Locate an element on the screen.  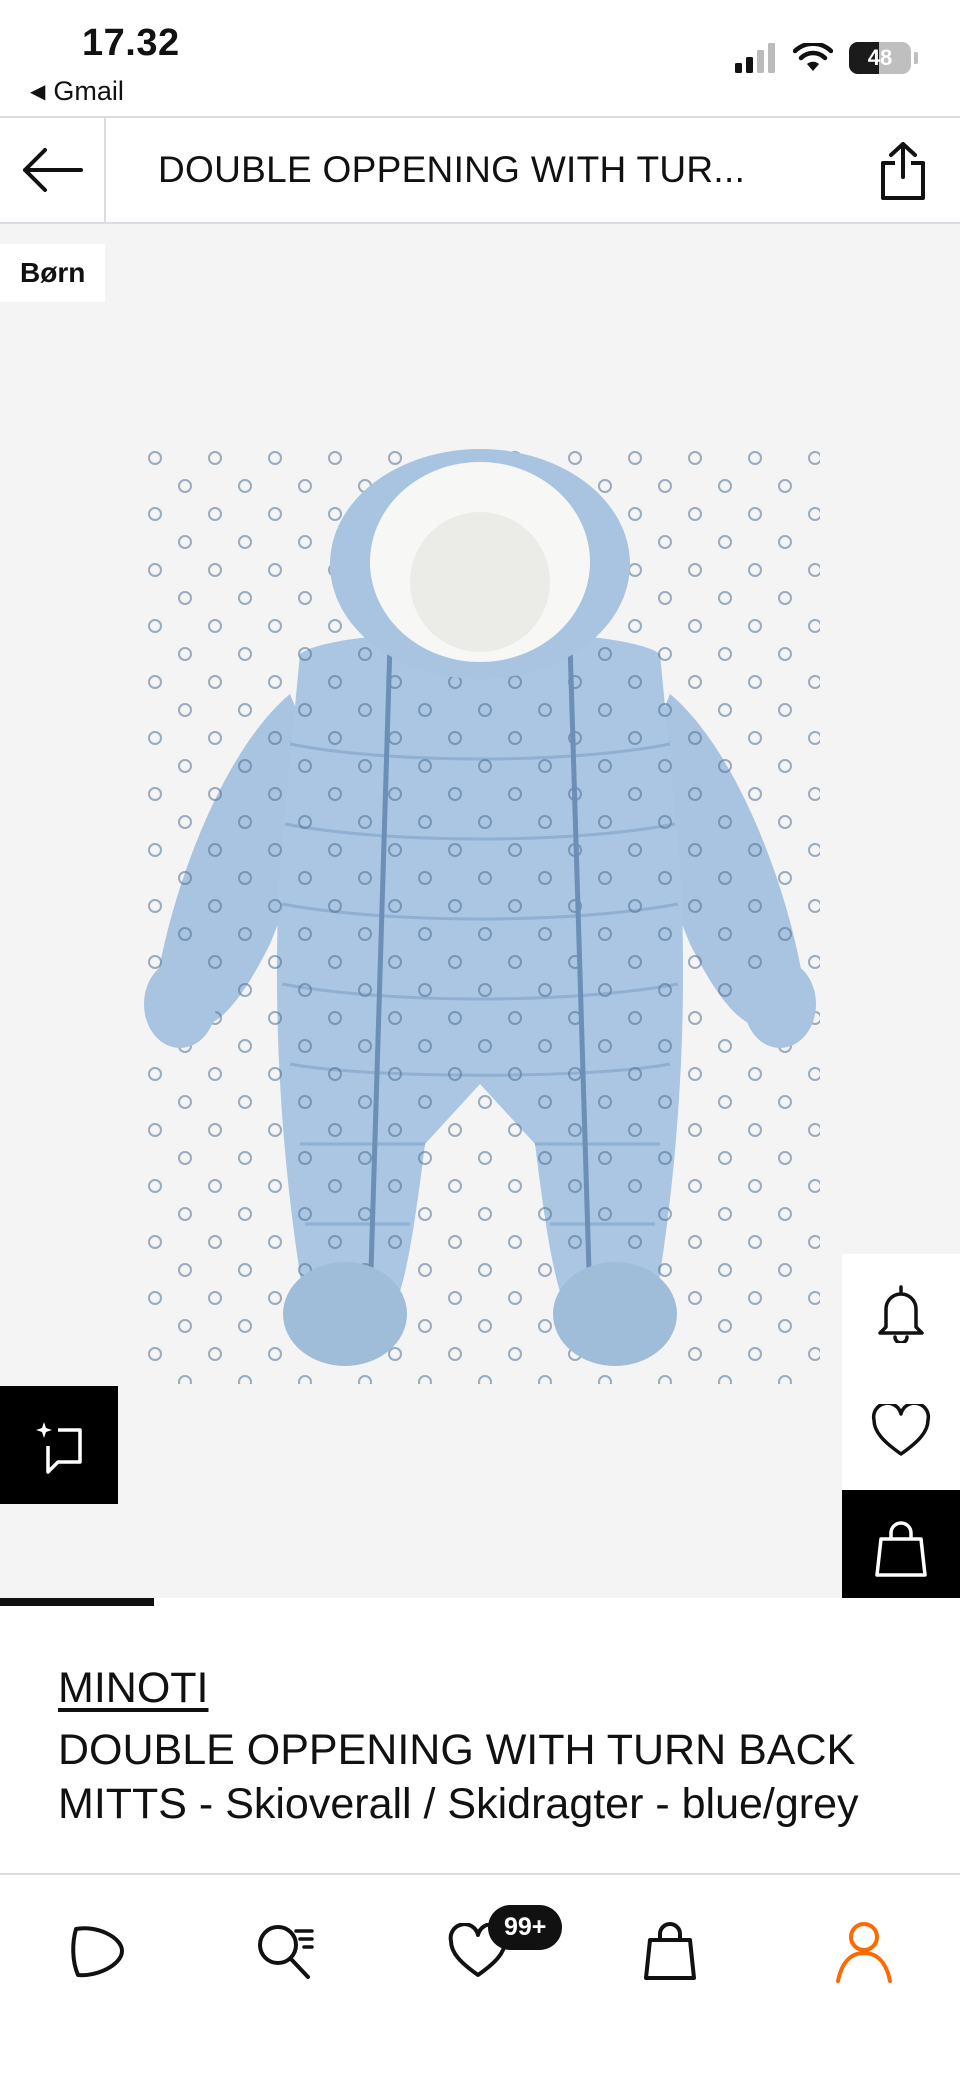
status-icons: 48 is located at coordinates (826, 58).